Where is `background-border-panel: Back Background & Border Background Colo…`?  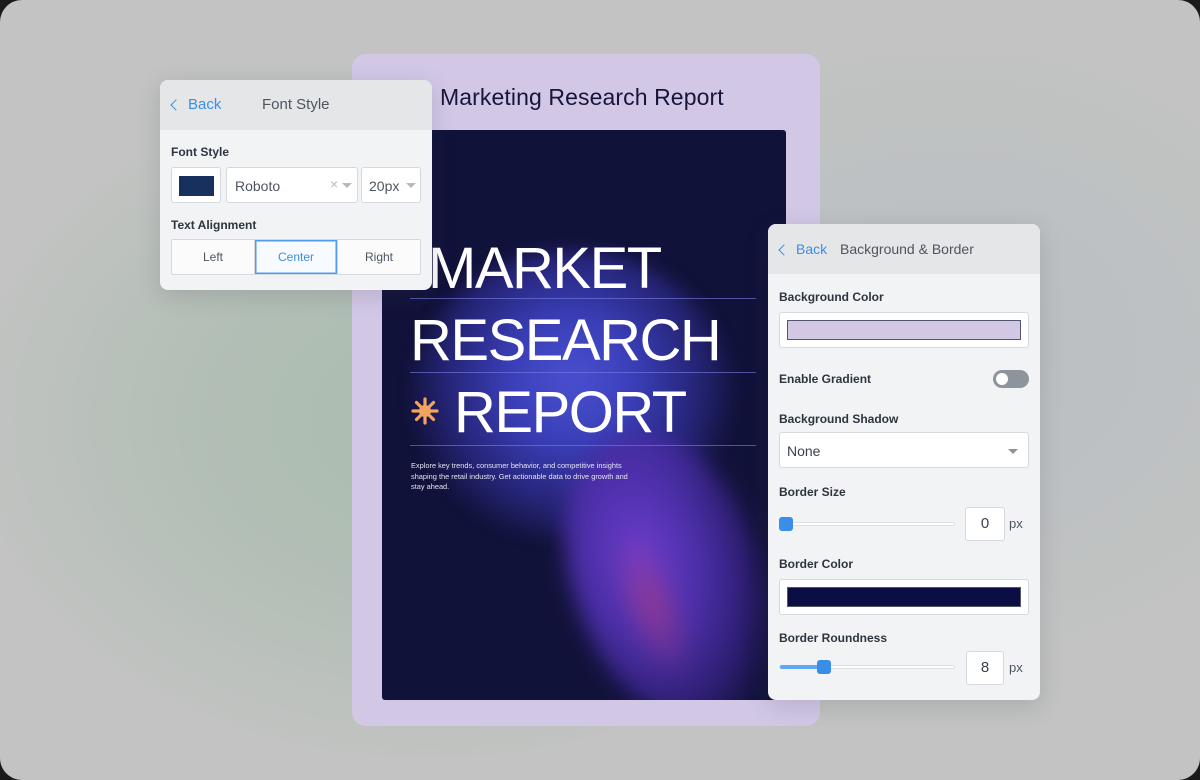
background-border-panel: Back Background & Border Background Colo… is located at coordinates (904, 462).